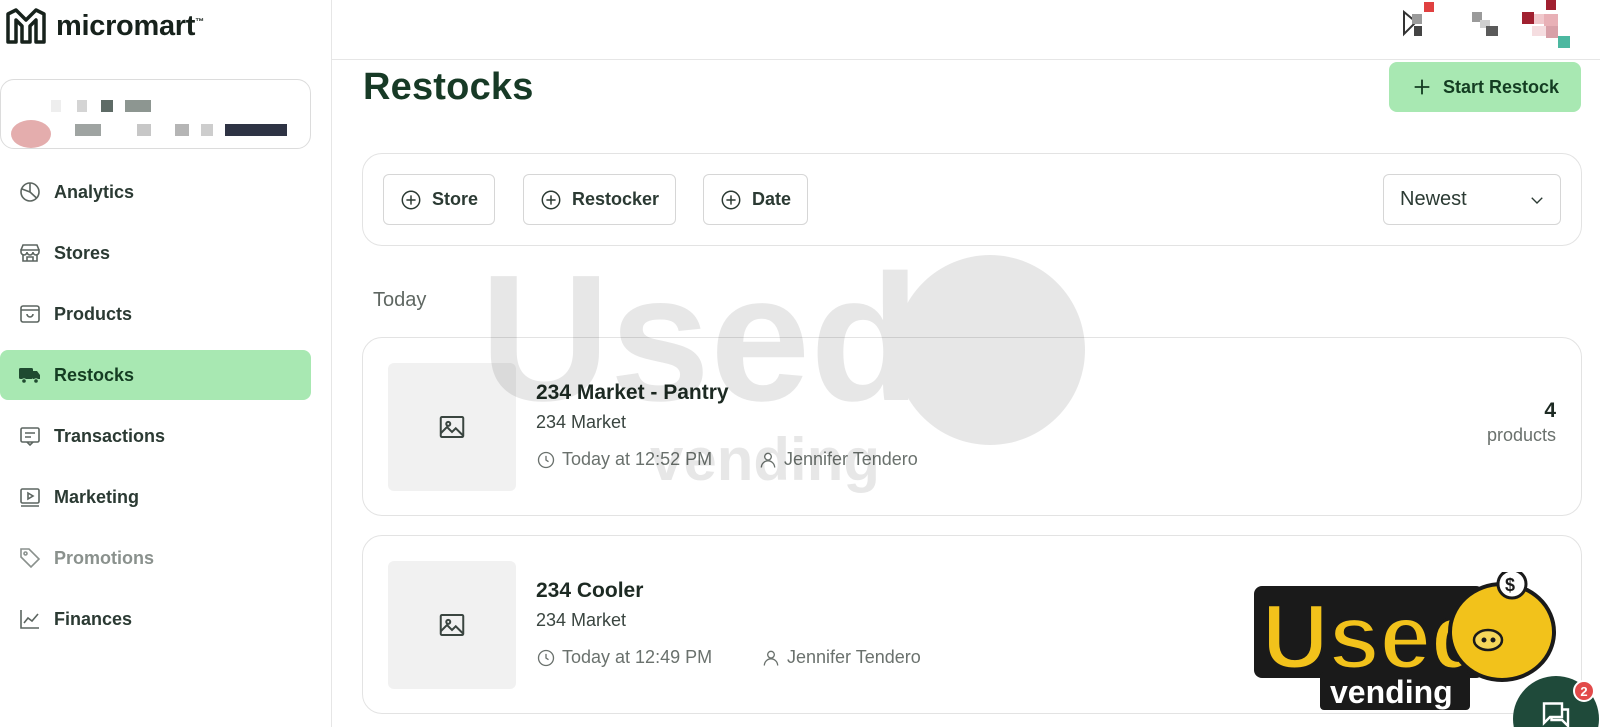 This screenshot has width=1600, height=727. I want to click on account-switcher, so click(155, 114).